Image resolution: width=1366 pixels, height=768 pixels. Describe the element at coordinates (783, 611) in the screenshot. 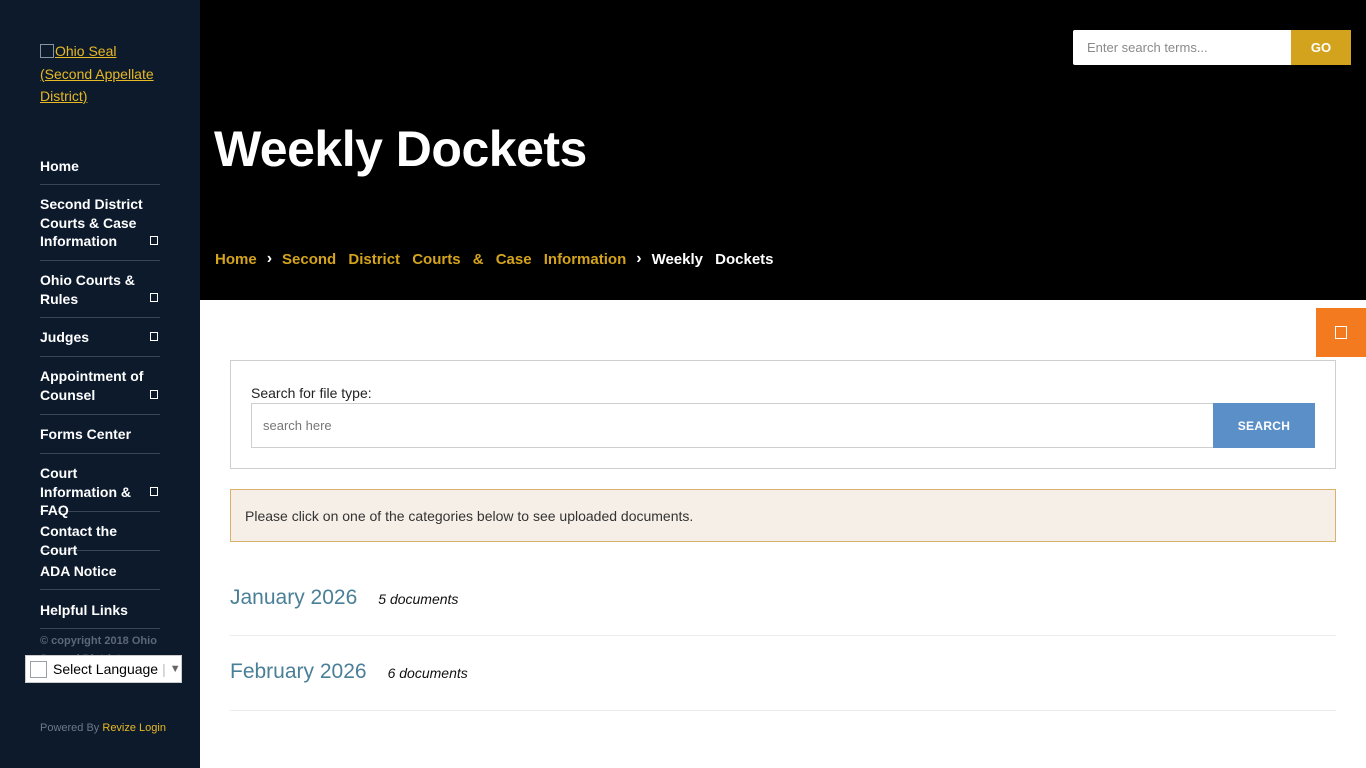

I see `category-row: January 2026 5 documents` at that location.